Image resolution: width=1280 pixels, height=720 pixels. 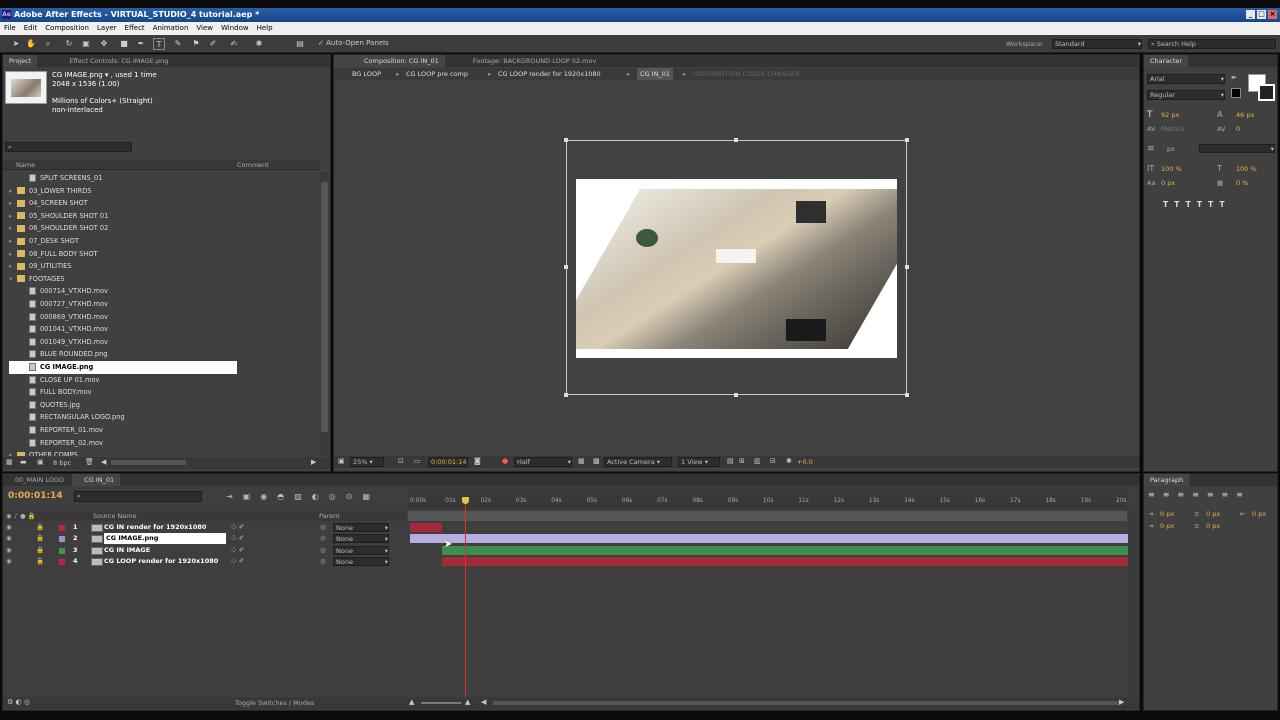 I want to click on menu-file: File, so click(x=10, y=28).